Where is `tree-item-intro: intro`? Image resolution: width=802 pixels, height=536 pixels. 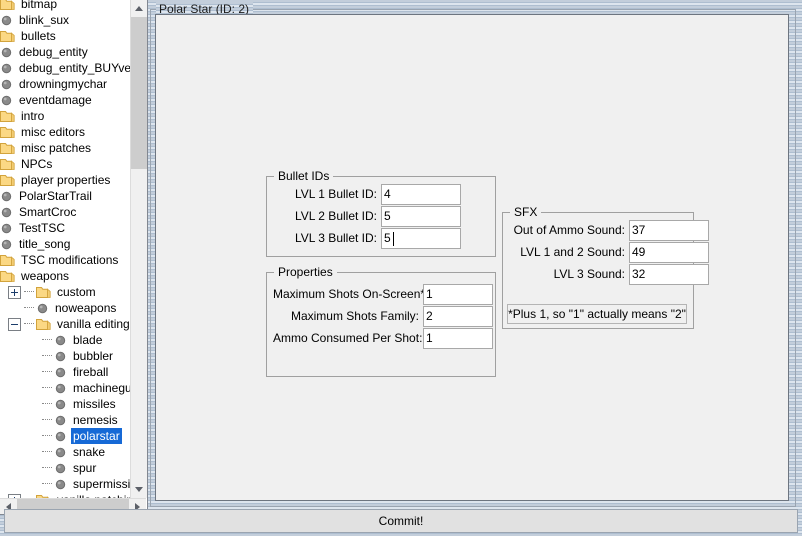 tree-item-intro: intro is located at coordinates (65, 116).